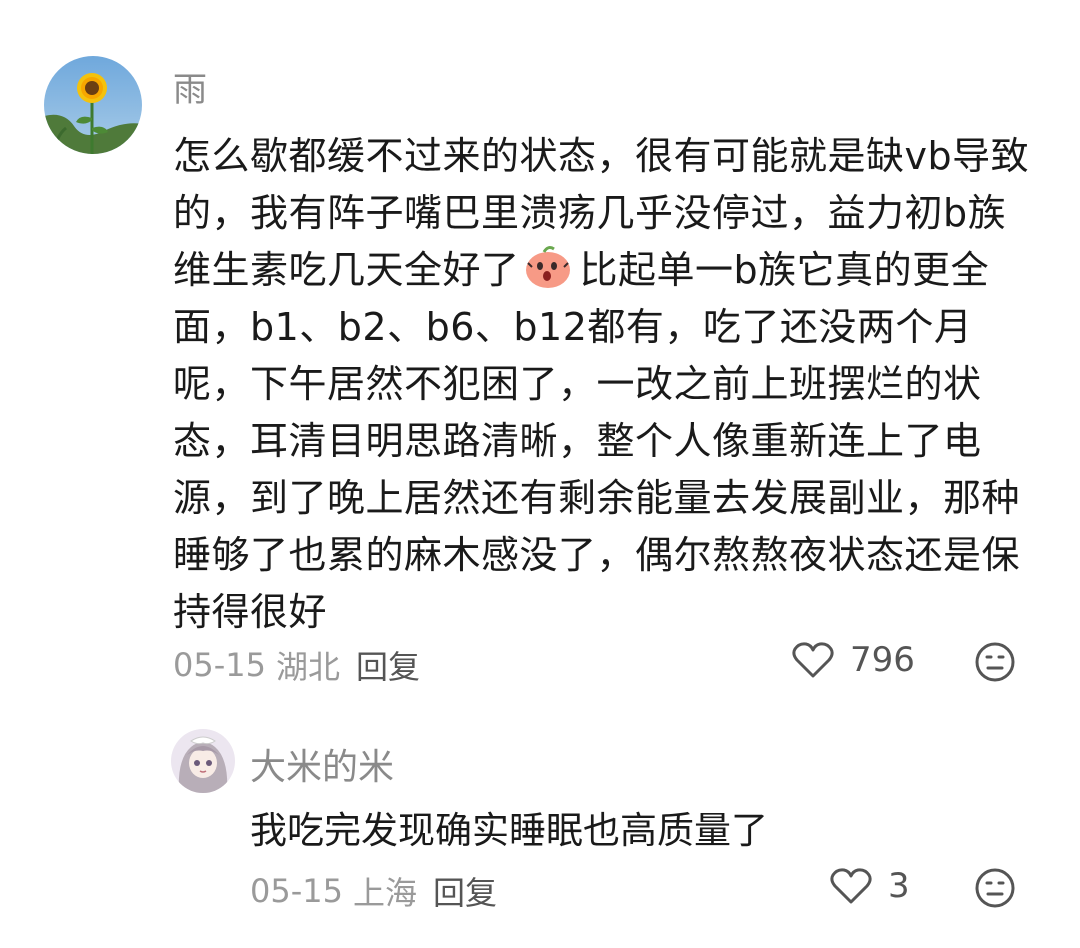 Image resolution: width=1080 pixels, height=948 pixels. I want to click on comment-location: 湖北, so click(307, 667).